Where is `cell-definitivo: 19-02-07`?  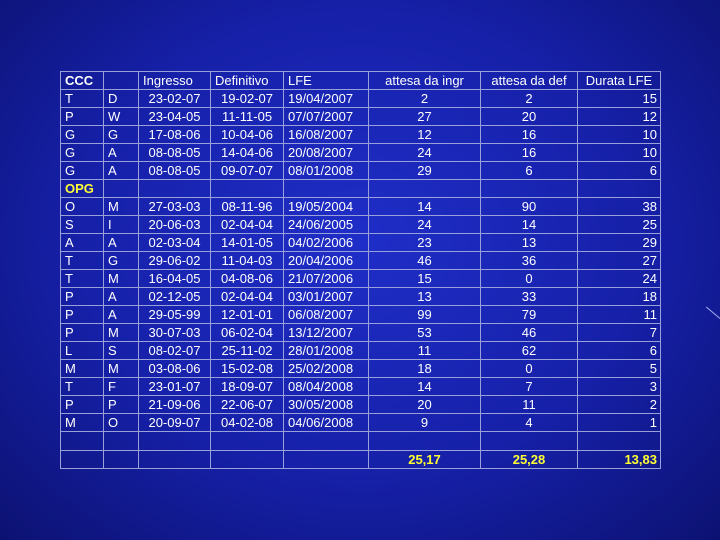 cell-definitivo: 19-02-07 is located at coordinates (247, 98).